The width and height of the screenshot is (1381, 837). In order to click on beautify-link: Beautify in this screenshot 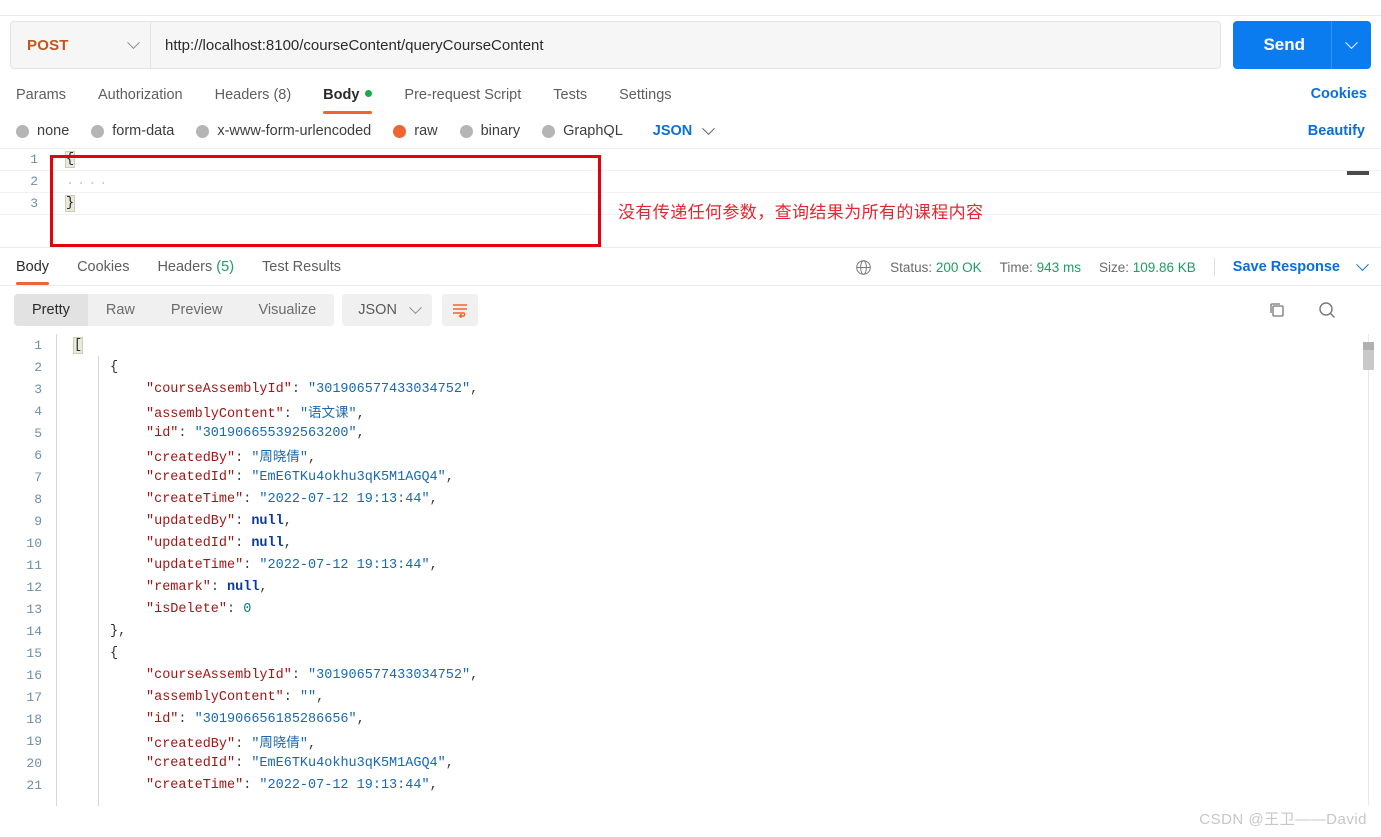, I will do `click(1336, 131)`.